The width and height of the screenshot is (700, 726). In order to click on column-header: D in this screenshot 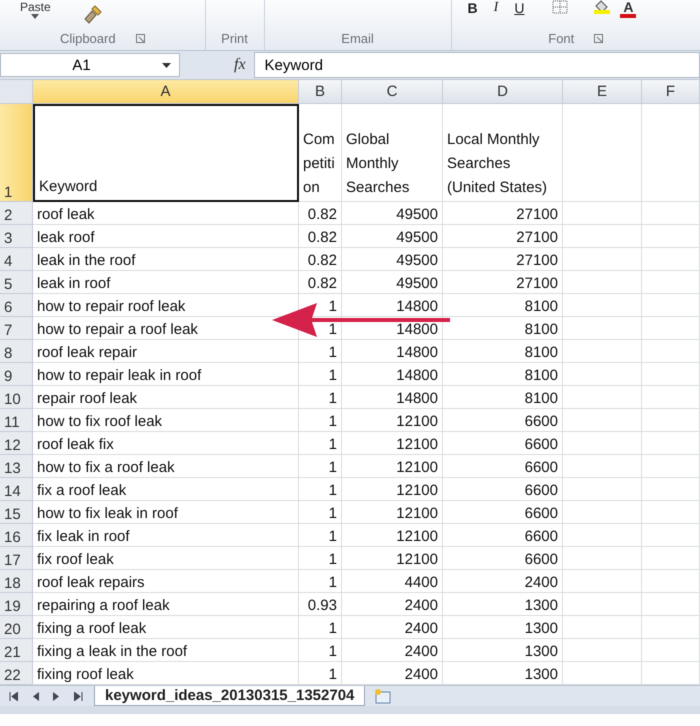, I will do `click(503, 92)`.